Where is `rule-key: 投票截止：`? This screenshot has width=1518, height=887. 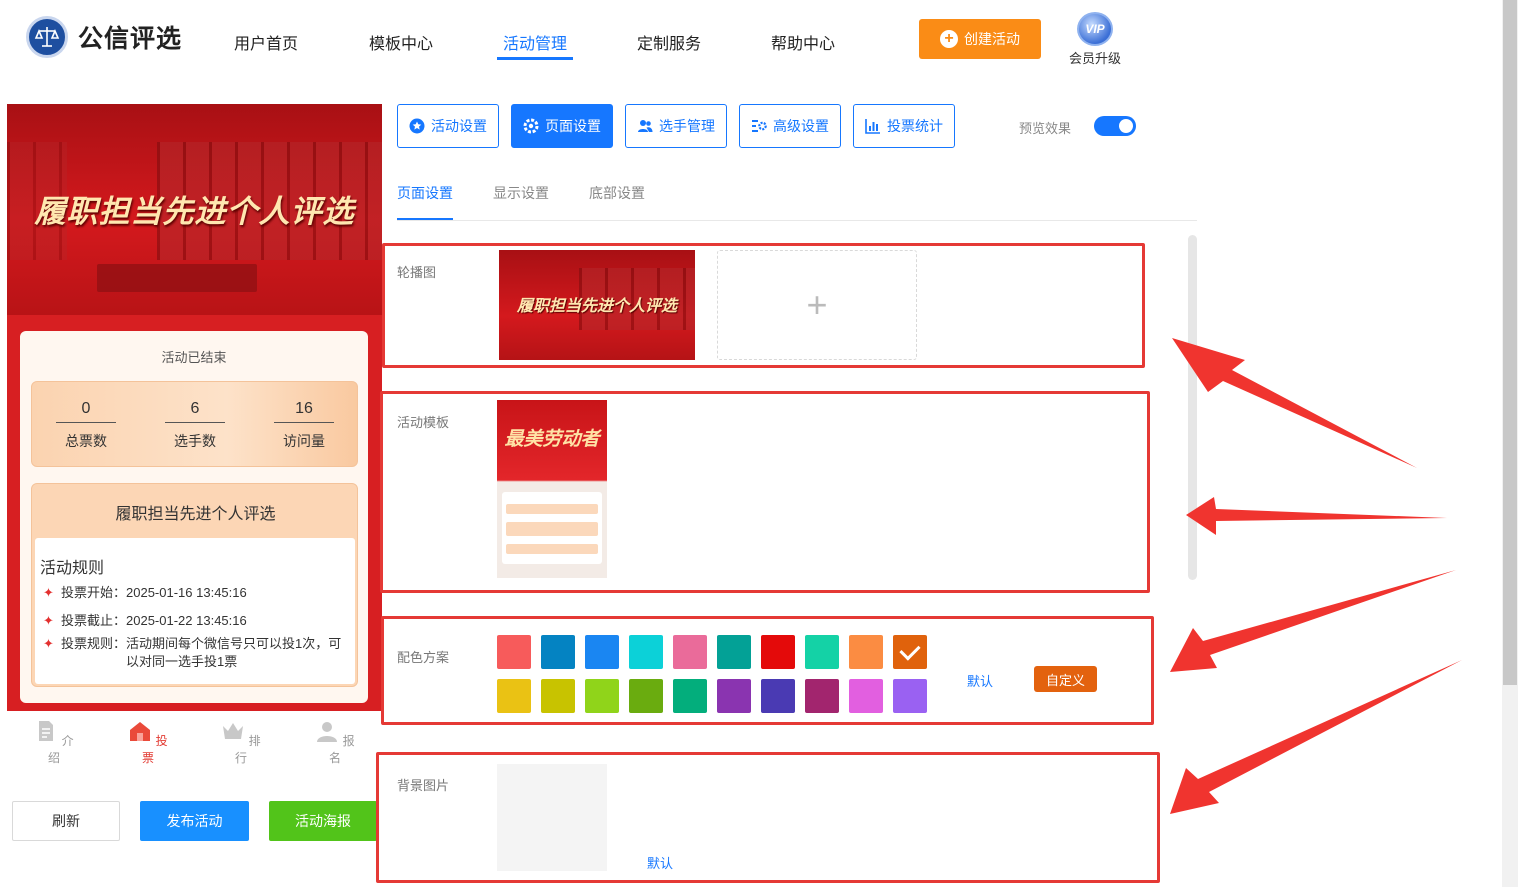
rule-key: 投票截止： is located at coordinates (94, 620).